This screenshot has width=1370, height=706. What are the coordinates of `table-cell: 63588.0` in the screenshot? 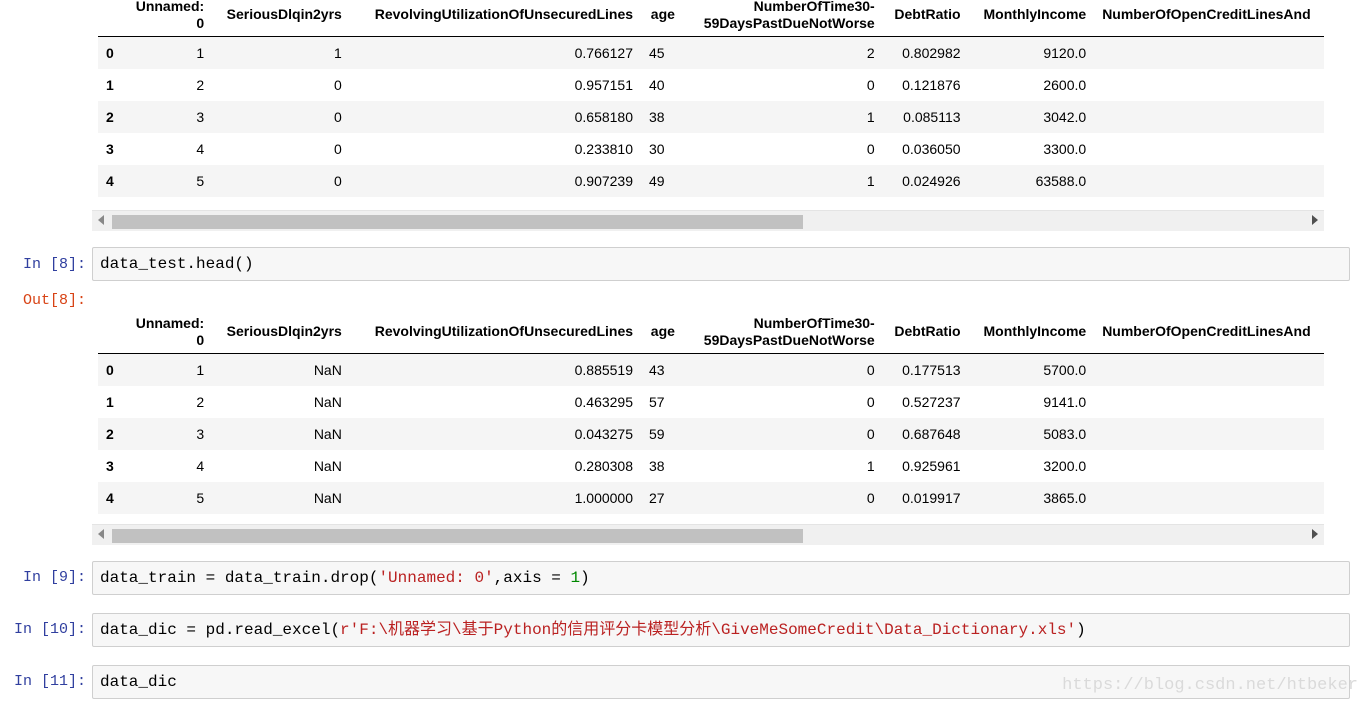 It's located at (1061, 181).